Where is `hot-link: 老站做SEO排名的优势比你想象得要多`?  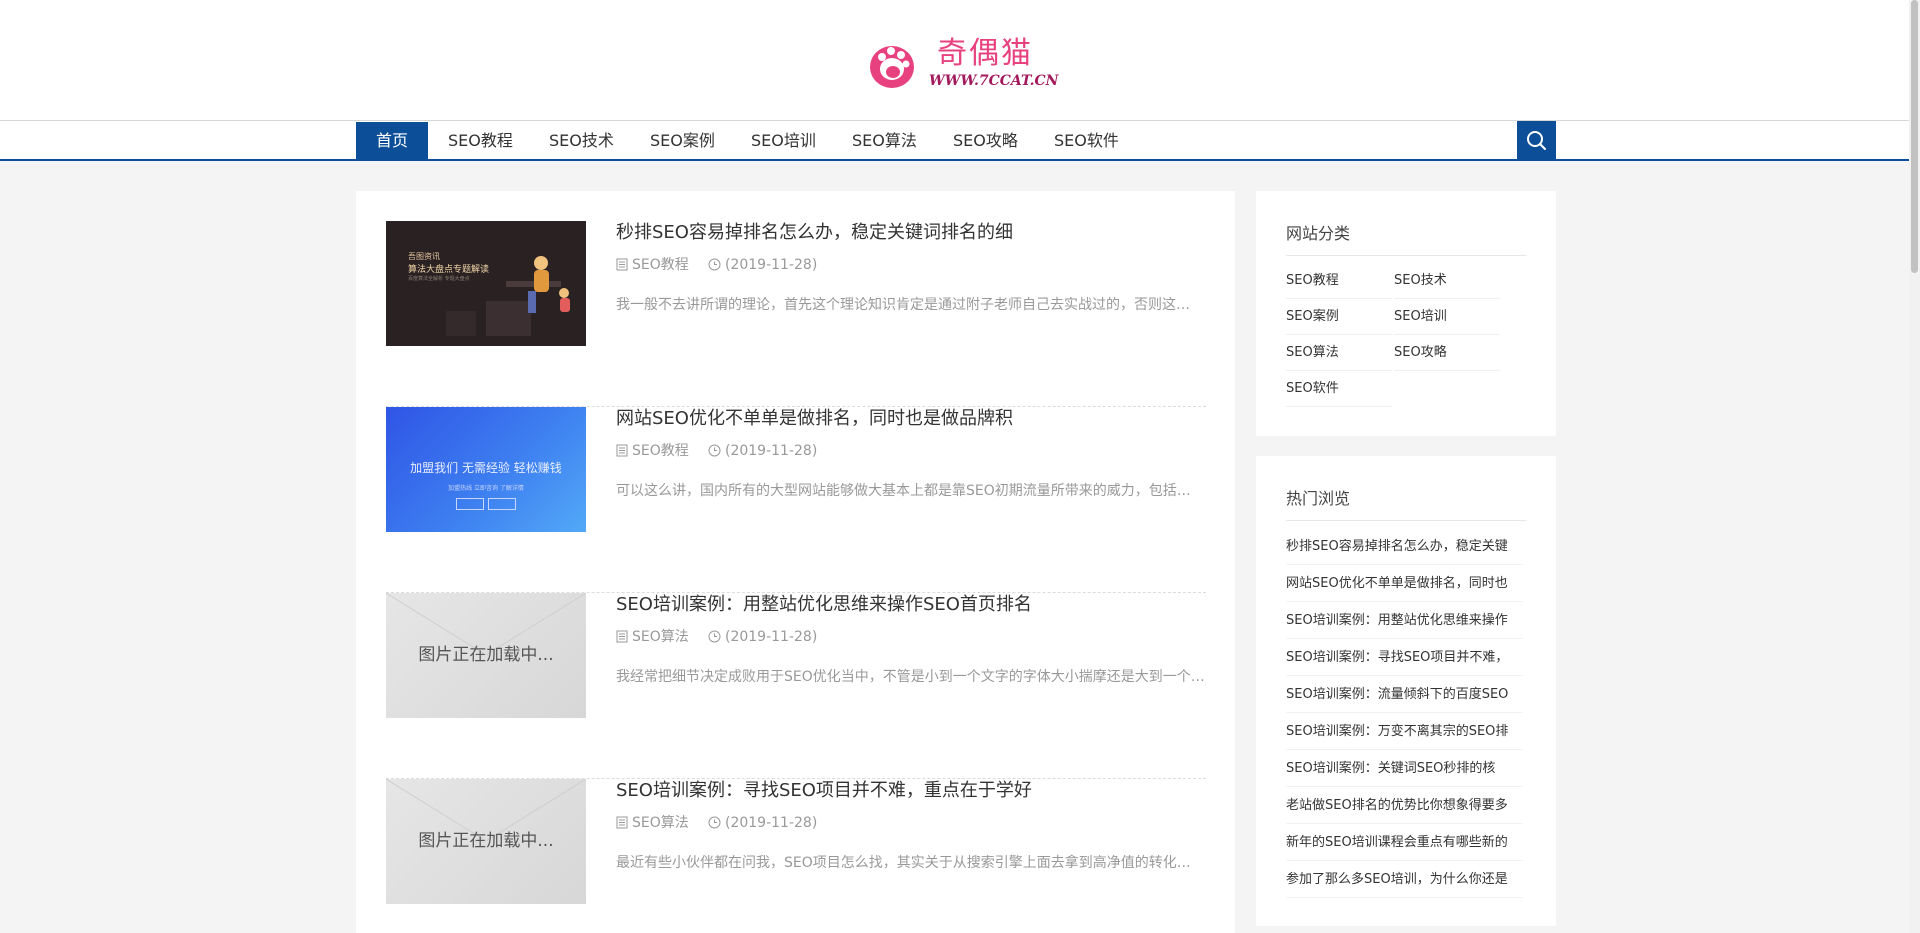
hot-link: 老站做SEO排名的优势比你想象得要多 is located at coordinates (1404, 805).